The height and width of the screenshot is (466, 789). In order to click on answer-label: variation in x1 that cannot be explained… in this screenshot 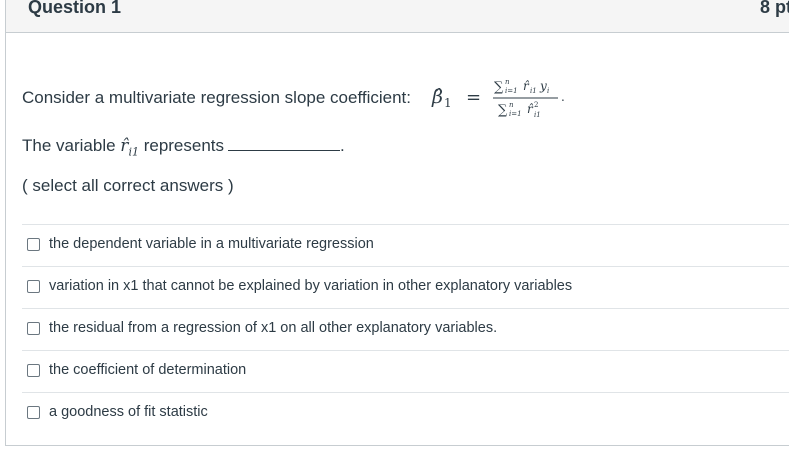, I will do `click(310, 286)`.